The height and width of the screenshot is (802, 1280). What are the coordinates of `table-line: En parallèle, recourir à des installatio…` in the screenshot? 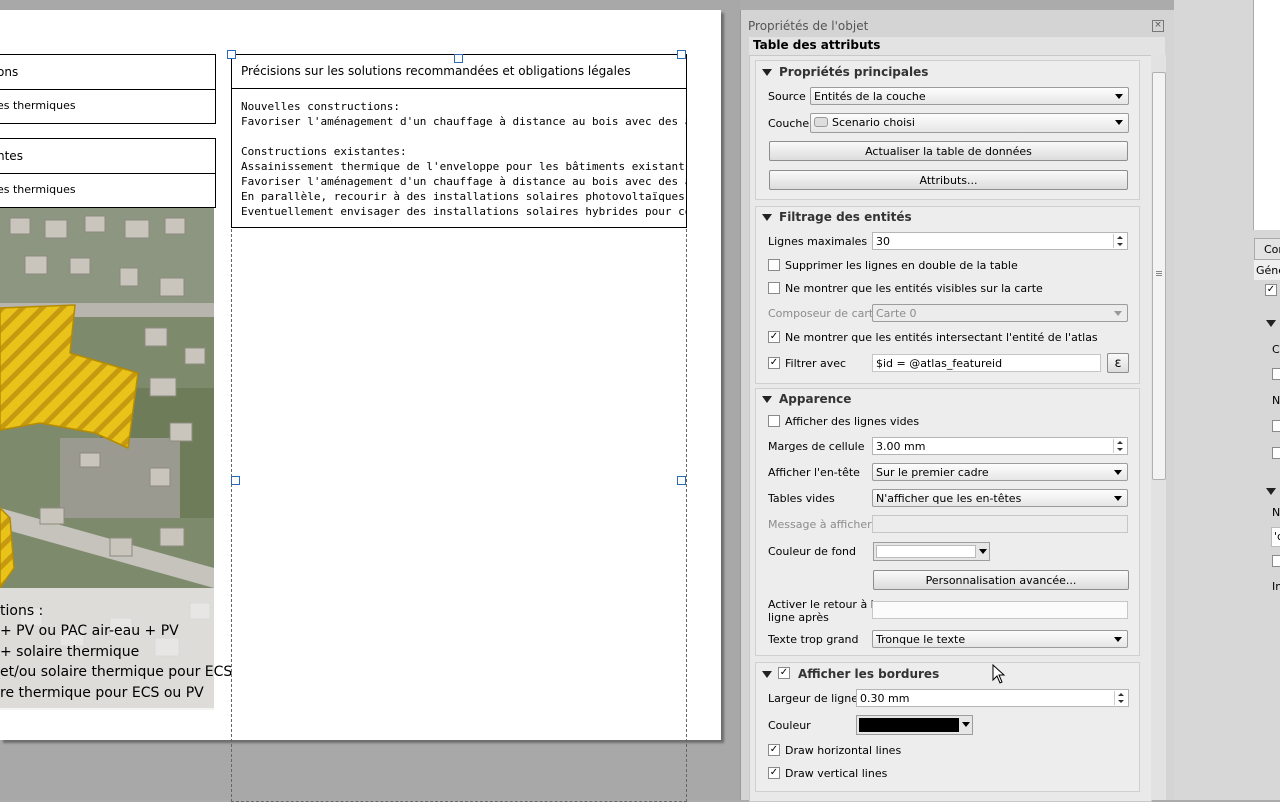 It's located at (464, 196).